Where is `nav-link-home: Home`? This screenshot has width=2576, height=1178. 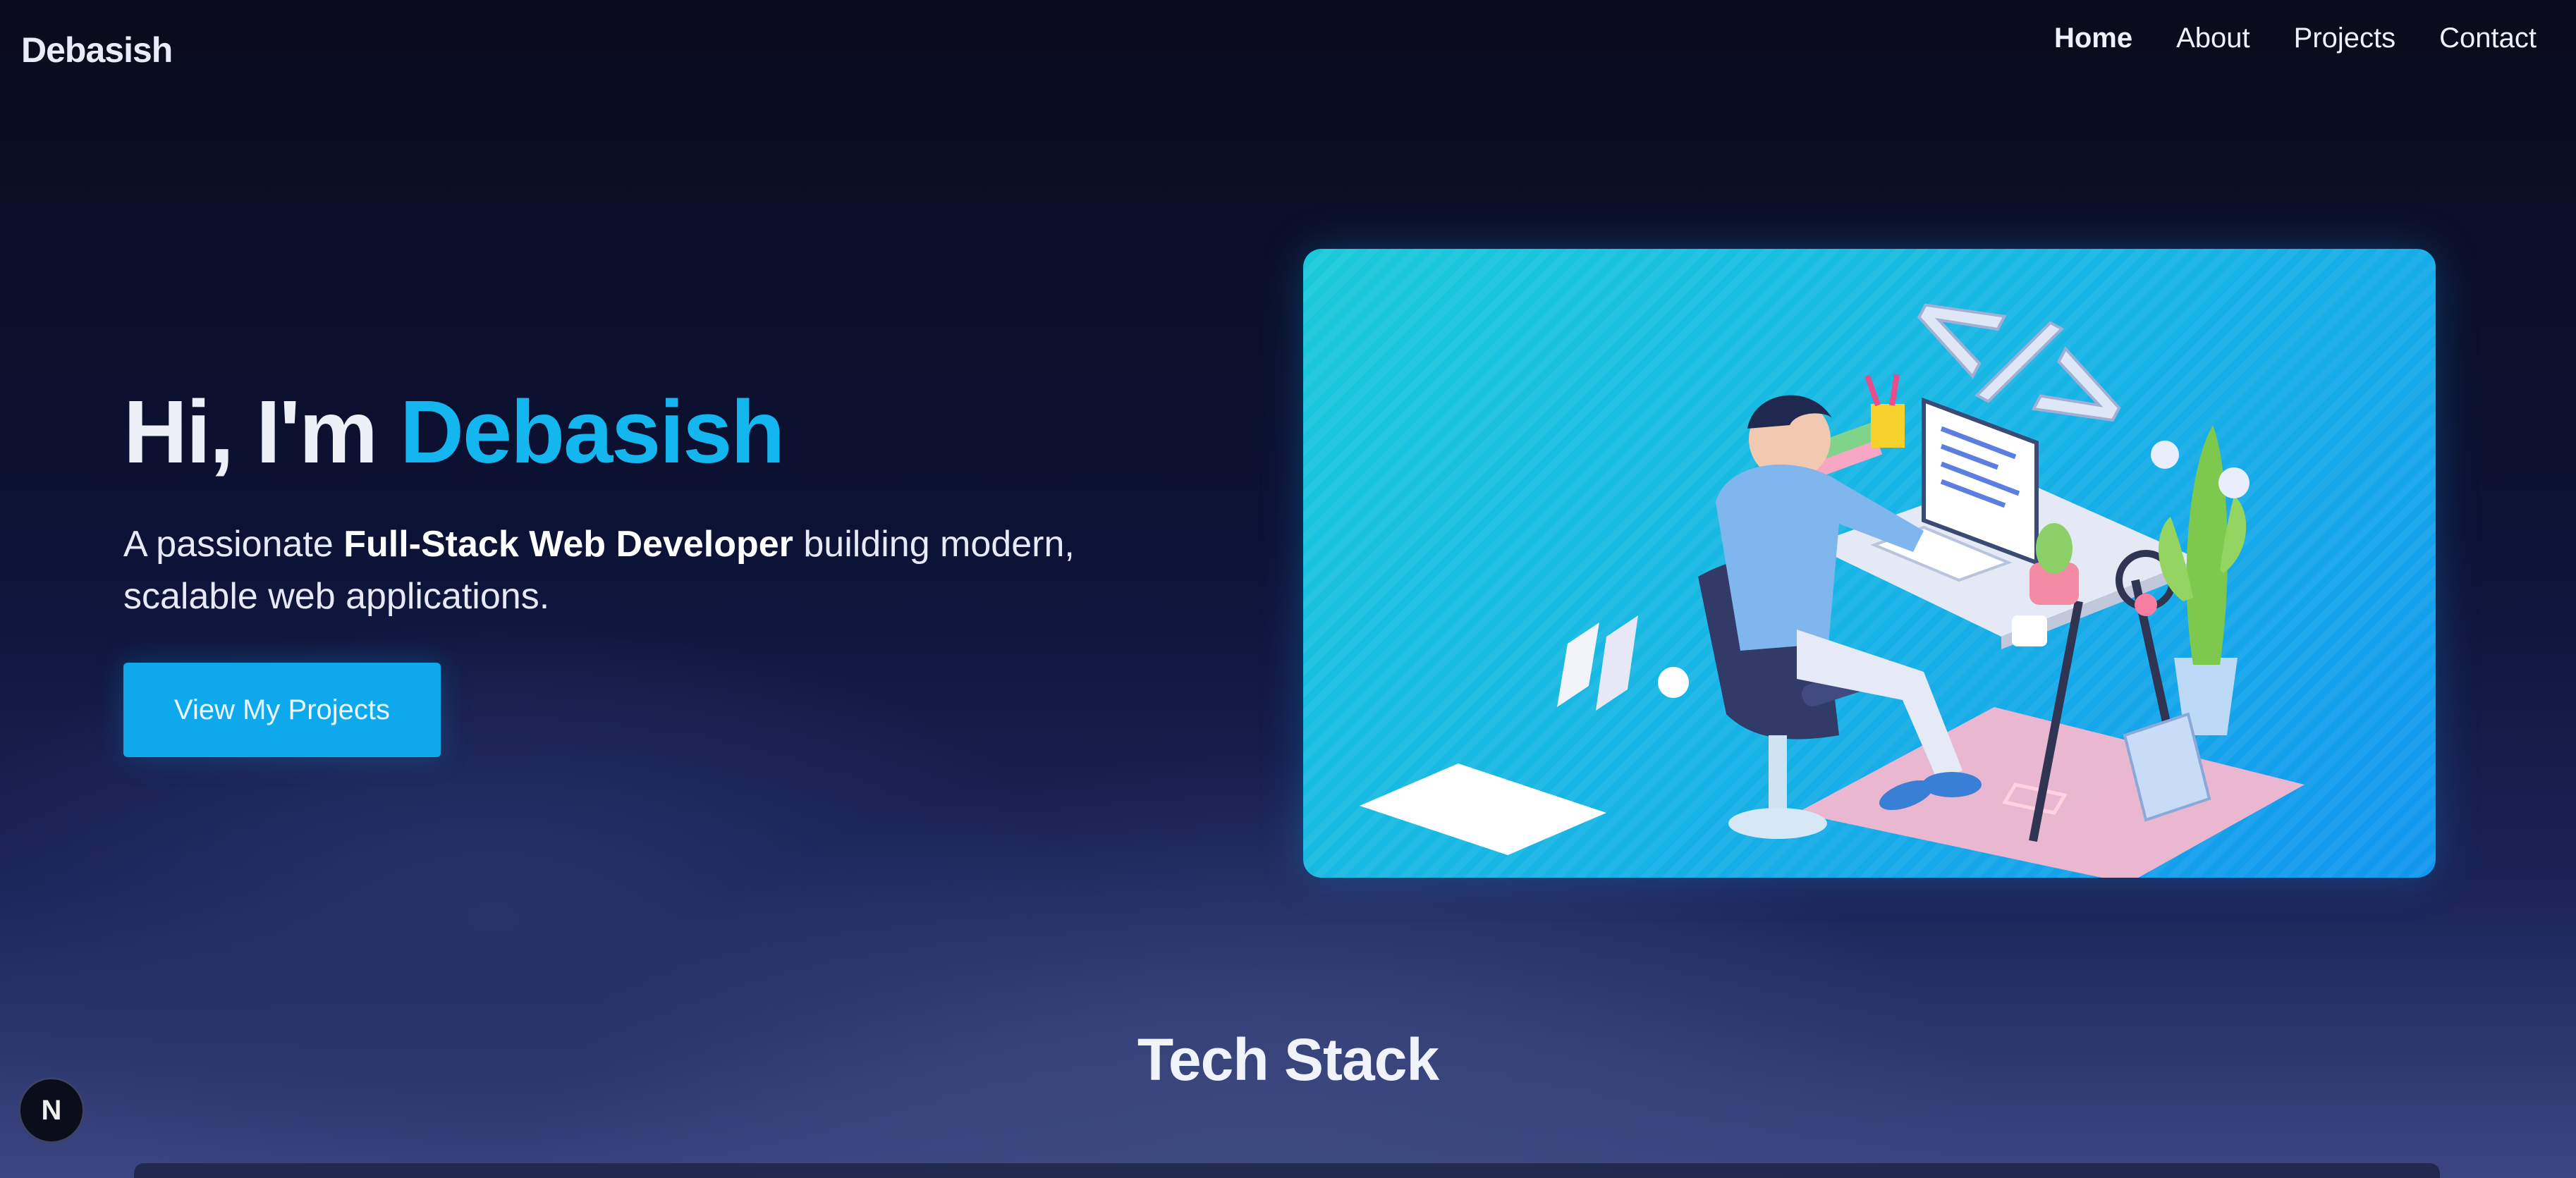
nav-link-home: Home is located at coordinates (2093, 38).